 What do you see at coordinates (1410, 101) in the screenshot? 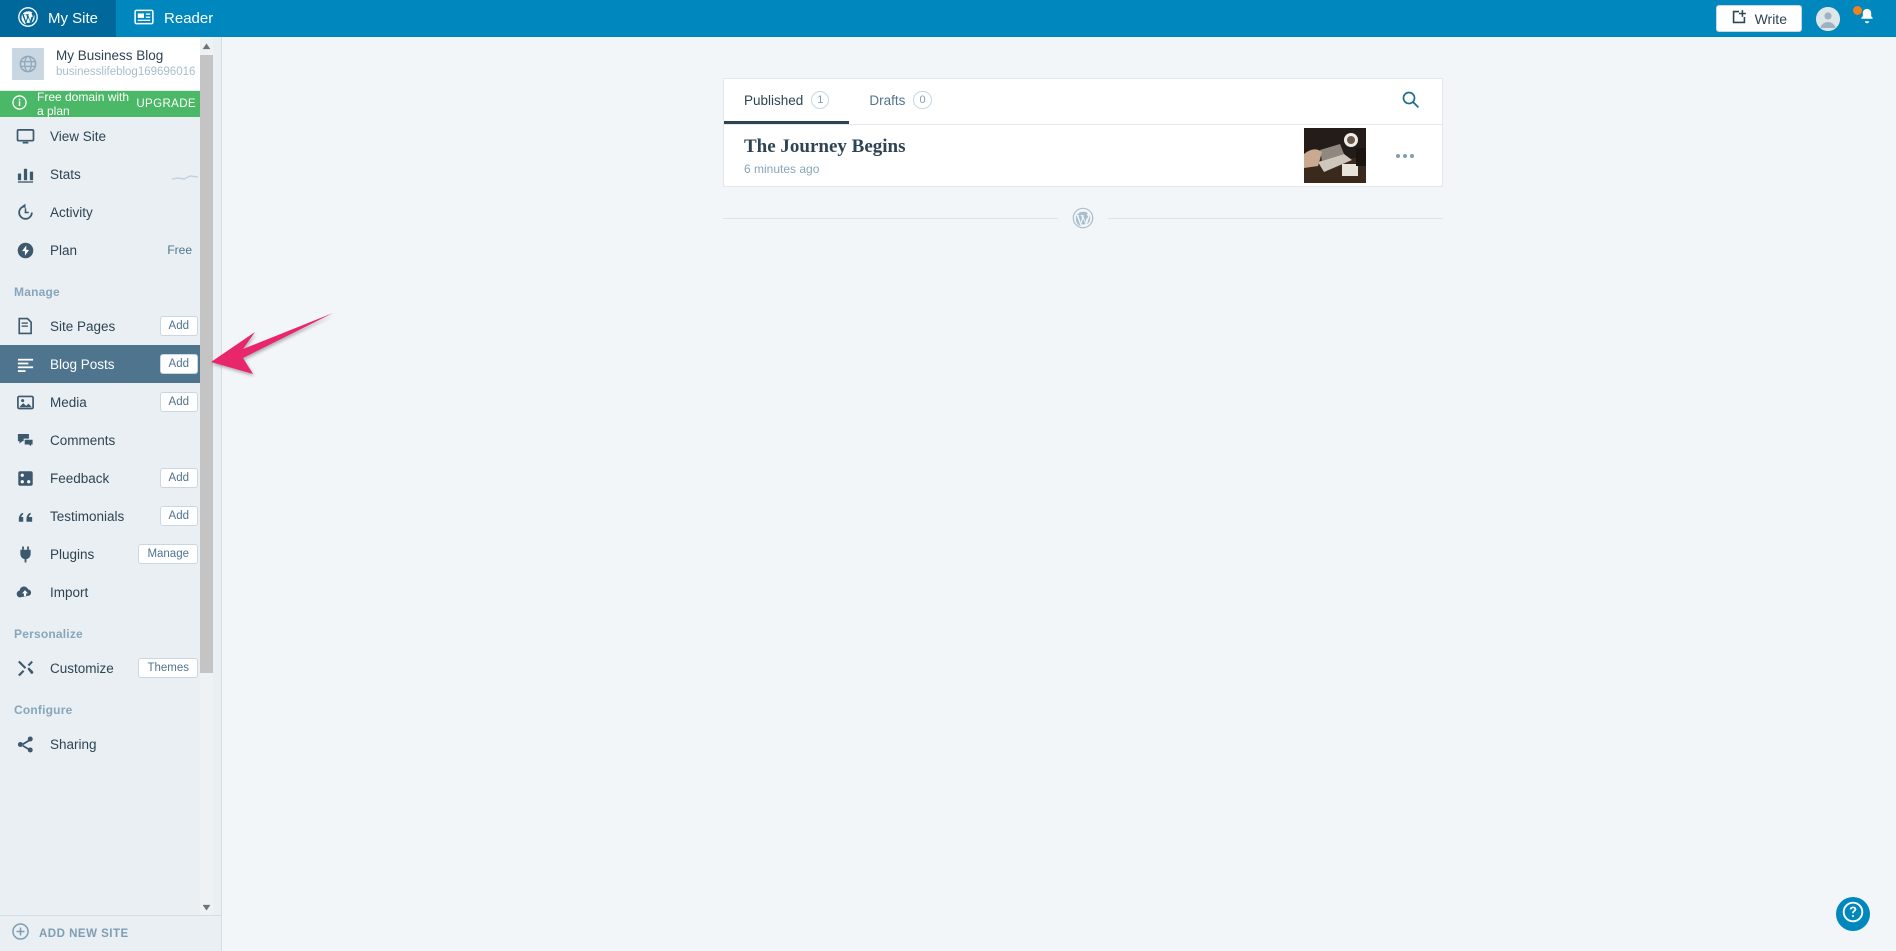
I see `search-button` at bounding box center [1410, 101].